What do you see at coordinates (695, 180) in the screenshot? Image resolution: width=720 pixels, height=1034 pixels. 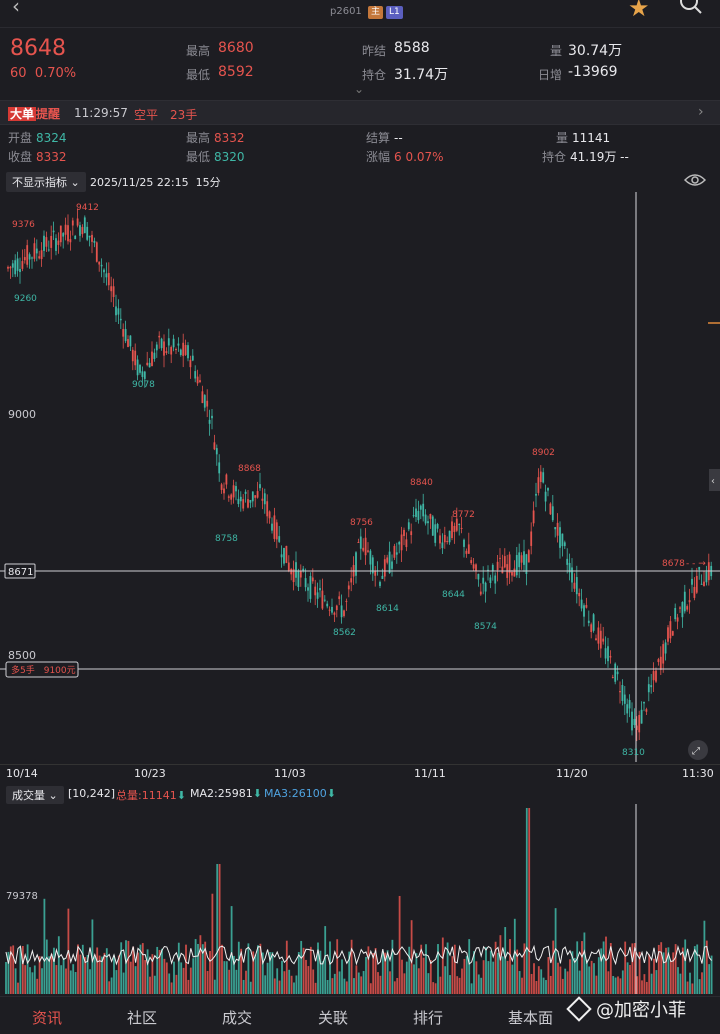 I see `eye-icon` at bounding box center [695, 180].